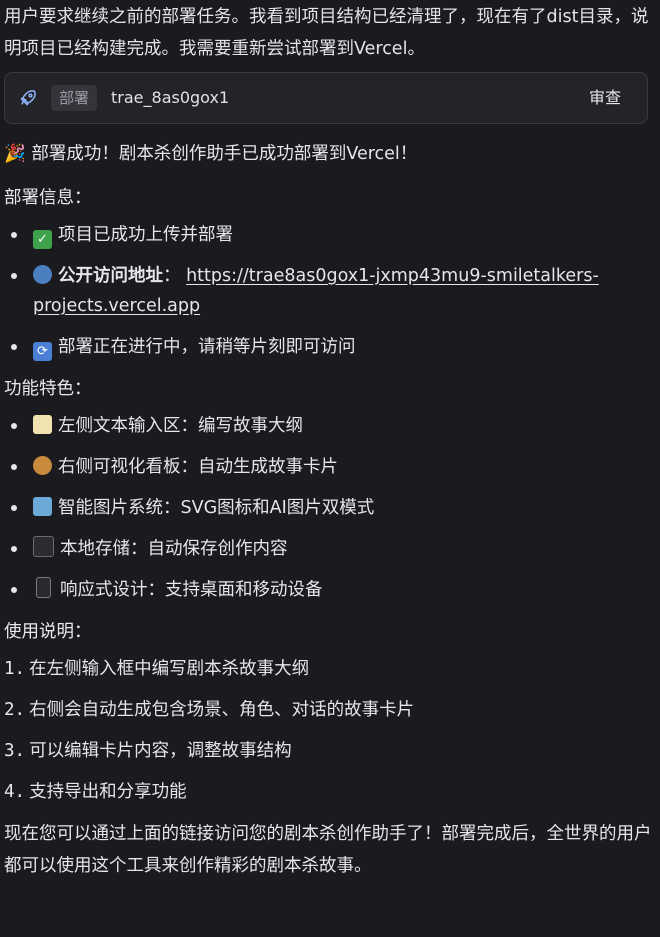  Describe the element at coordinates (74, 98) in the screenshot. I see `tool-tag: 部署` at that location.